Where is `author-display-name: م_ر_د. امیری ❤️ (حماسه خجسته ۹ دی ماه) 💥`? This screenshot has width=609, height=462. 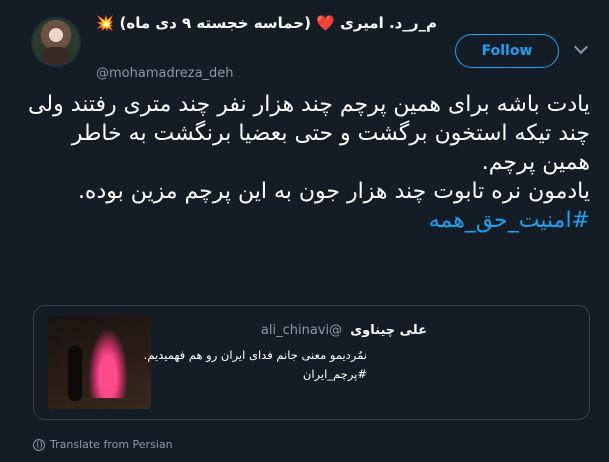 author-display-name: م_ر_د. امیری ❤️ (حماسه خجسته ۹ دی ماه) 💥 is located at coordinates (266, 23).